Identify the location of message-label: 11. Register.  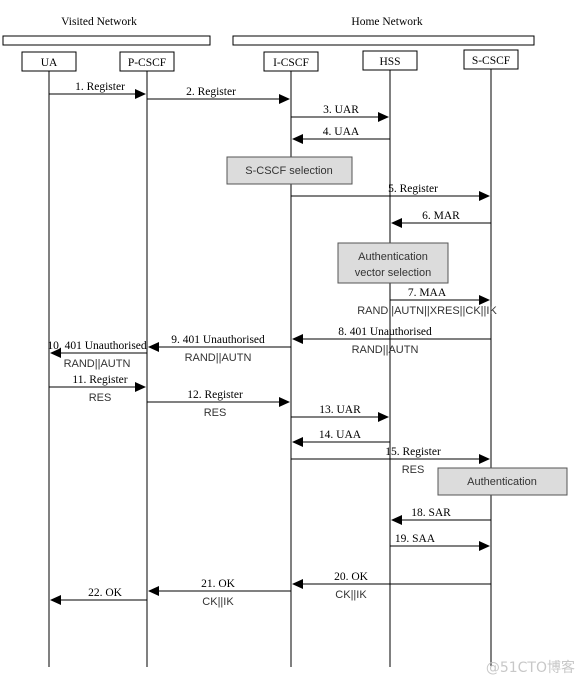
(99, 380).